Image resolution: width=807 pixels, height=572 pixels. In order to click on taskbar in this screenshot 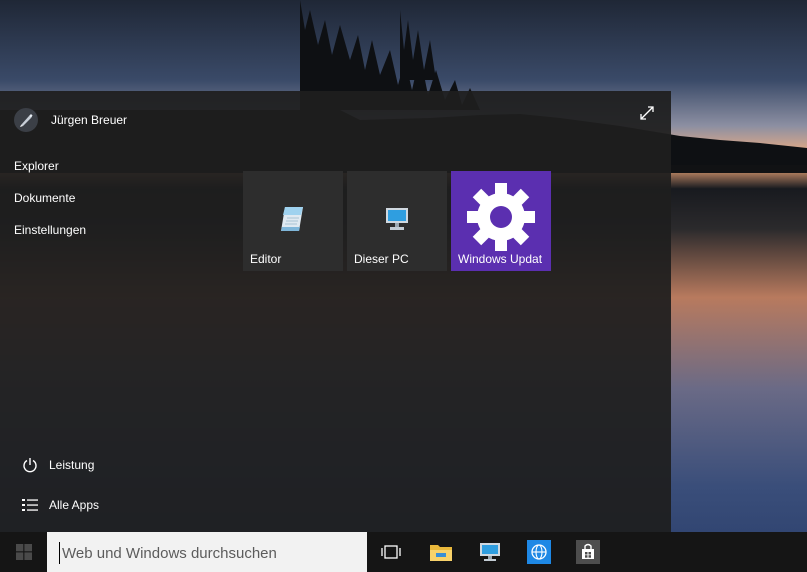, I will do `click(403, 552)`.